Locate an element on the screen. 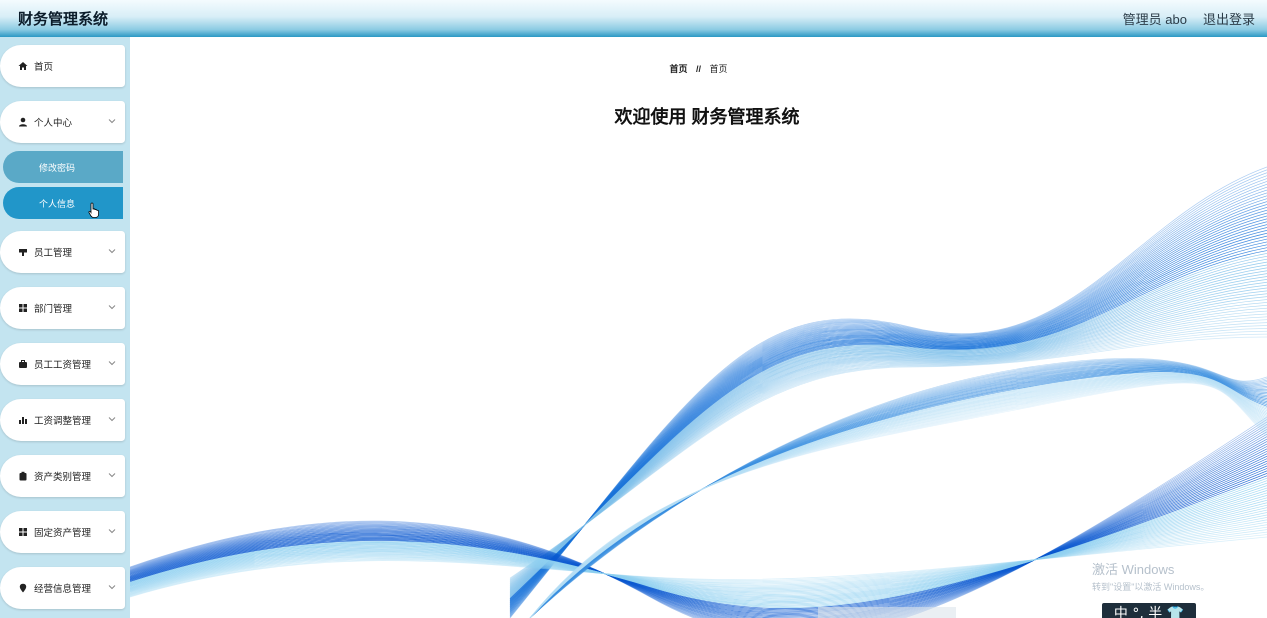 This screenshot has height=618, width=1267. sidebar-item-label: 固定资产管理 is located at coordinates (63, 533).